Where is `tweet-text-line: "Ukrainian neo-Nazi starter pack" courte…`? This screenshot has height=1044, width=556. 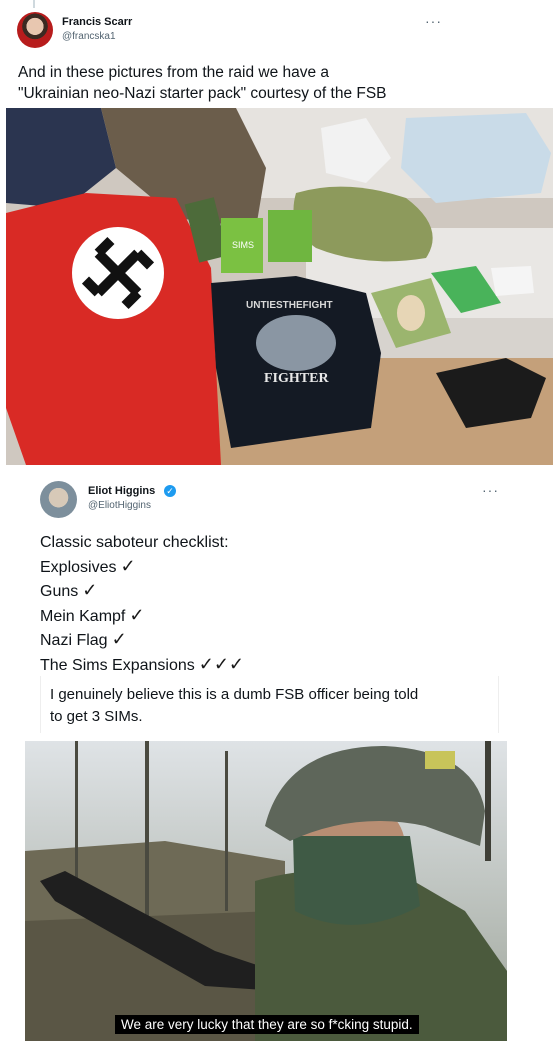 tweet-text-line: "Ukrainian neo-Nazi starter pack" courte… is located at coordinates (202, 93).